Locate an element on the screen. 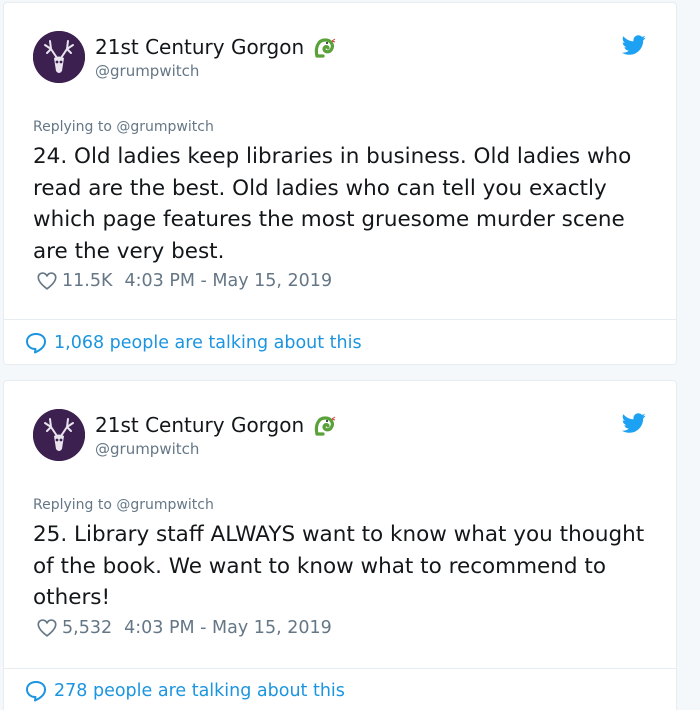  tweet-meta: 11.5K 4:03 PM - May 15, 2019 is located at coordinates (184, 281).